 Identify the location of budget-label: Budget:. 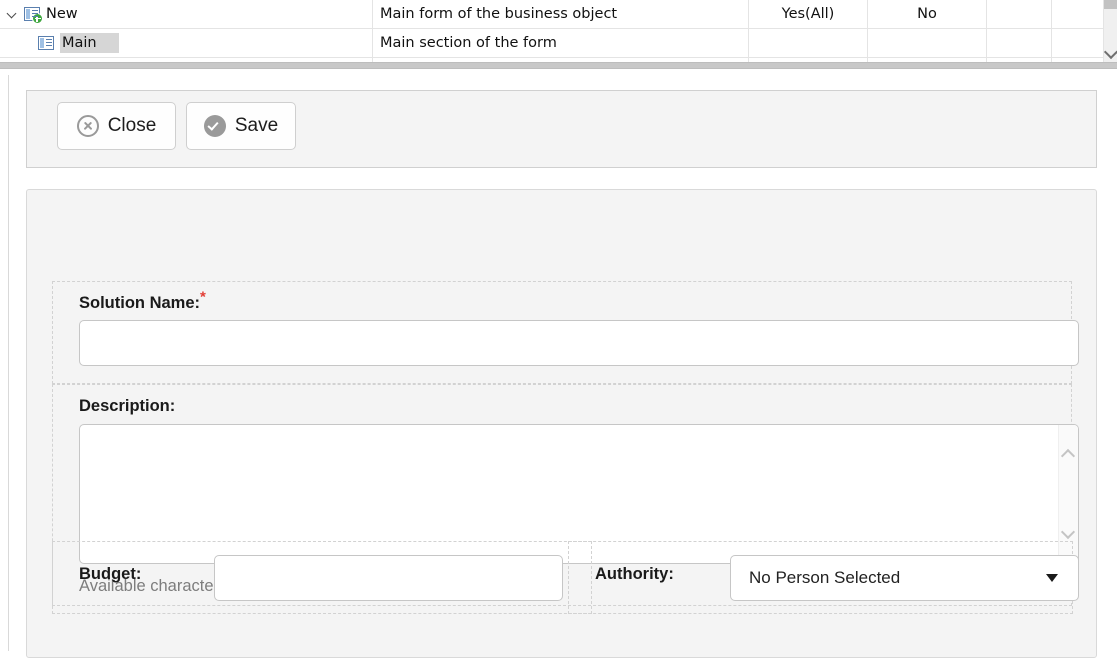
(110, 574).